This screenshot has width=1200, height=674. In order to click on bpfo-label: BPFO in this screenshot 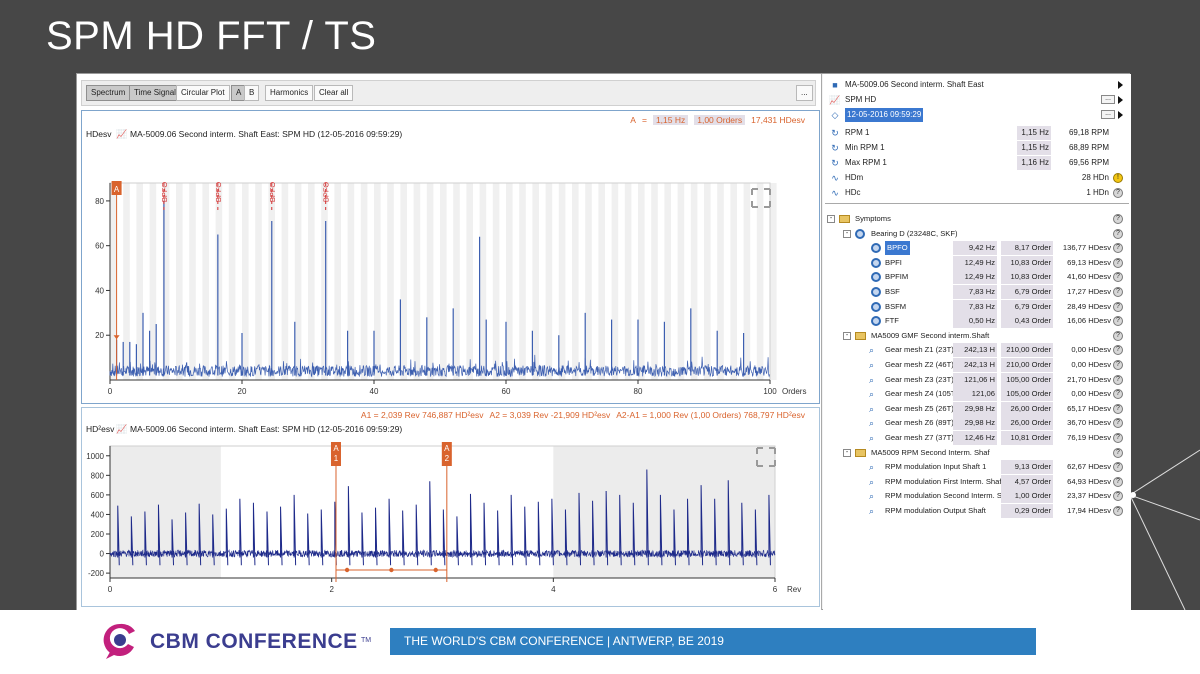, I will do `click(164, 192)`.